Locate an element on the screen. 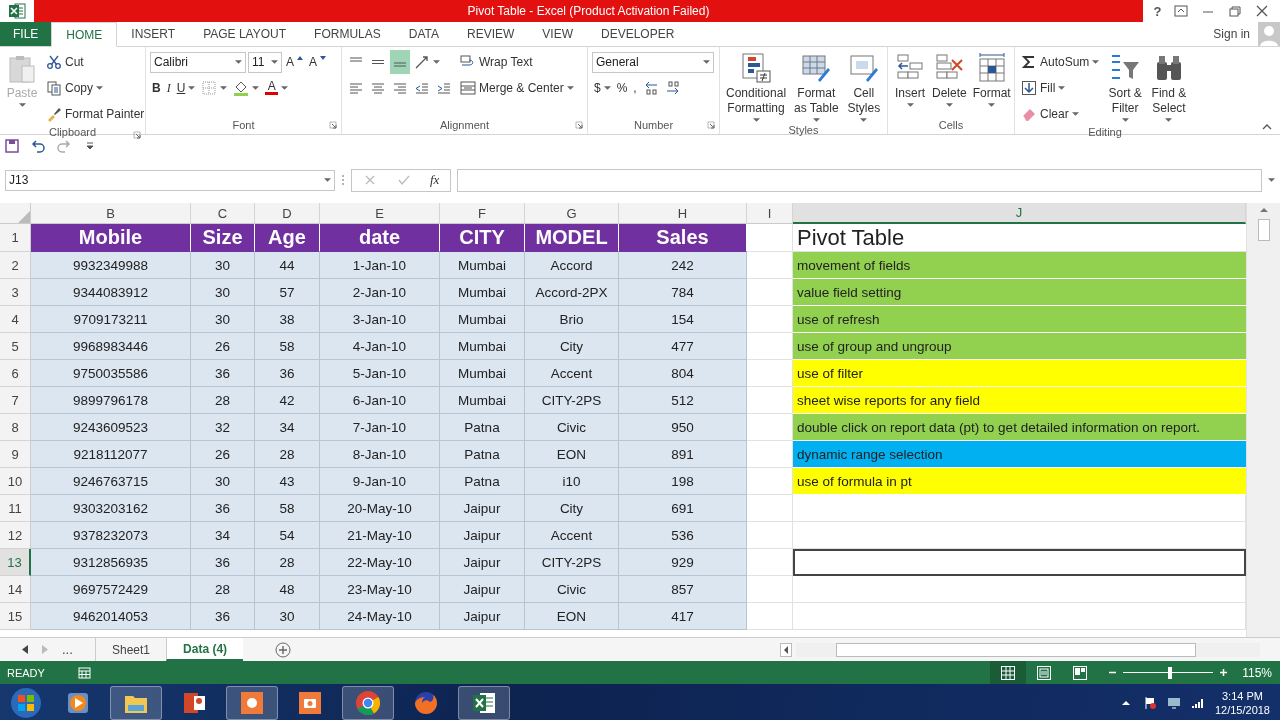  row-header: 15 is located at coordinates (15, 616).